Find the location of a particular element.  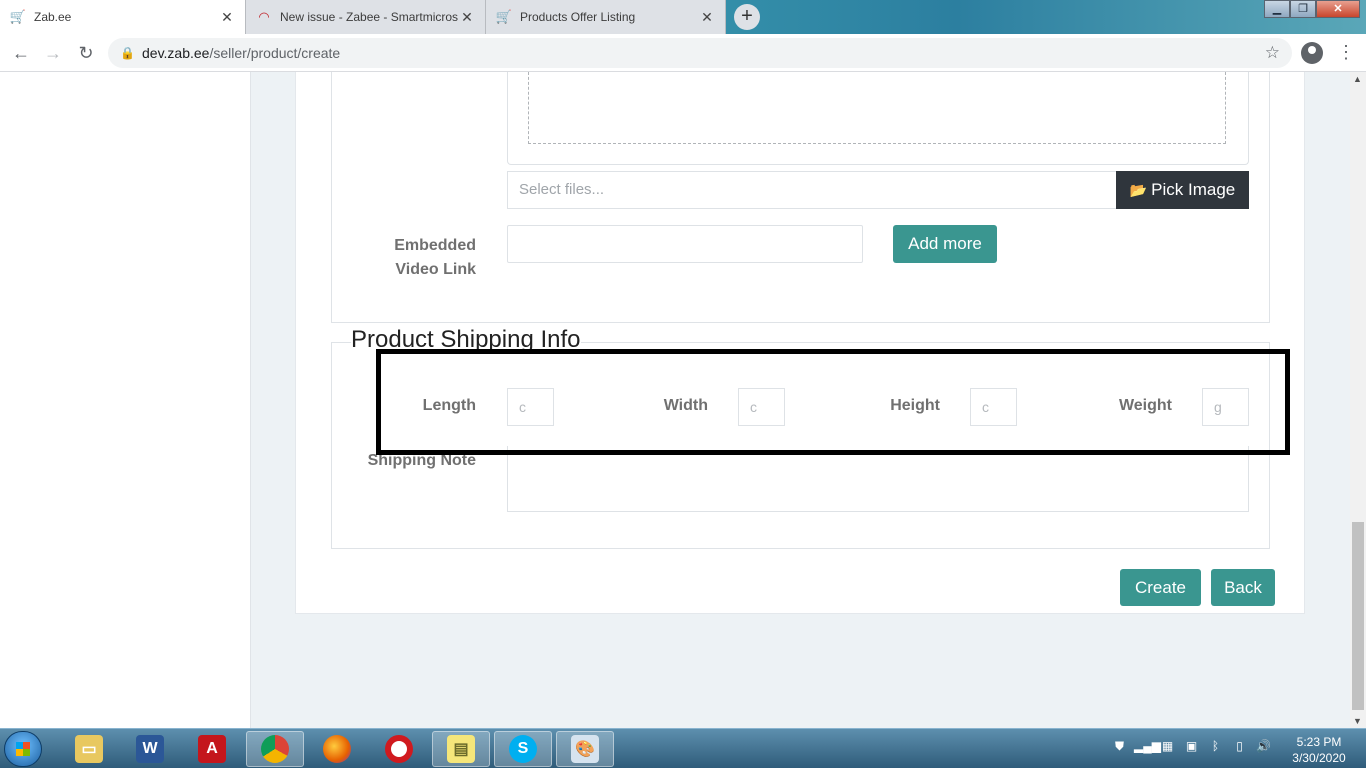

maximize-button: ❐ is located at coordinates (1303, 9).